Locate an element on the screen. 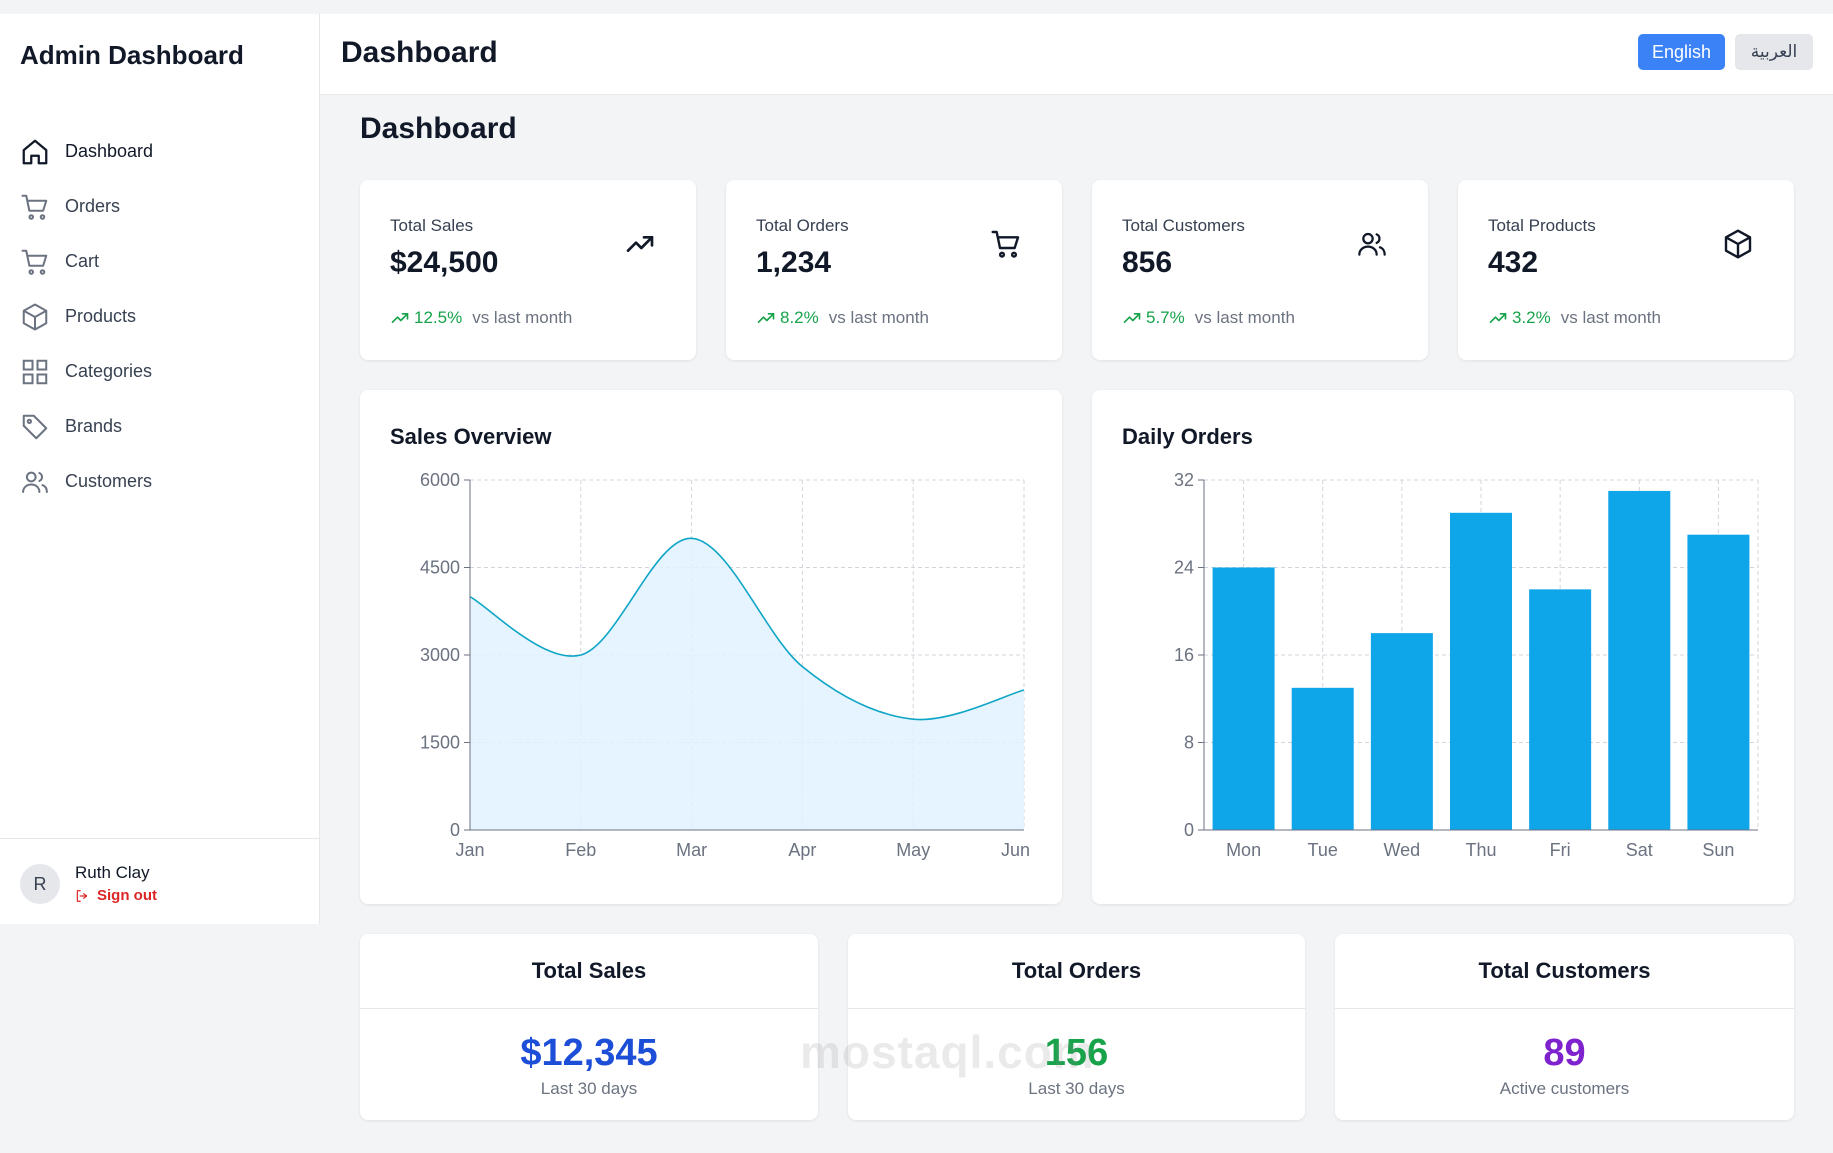 The height and width of the screenshot is (1153, 1833). sign-out-label: Sign out is located at coordinates (127, 895).